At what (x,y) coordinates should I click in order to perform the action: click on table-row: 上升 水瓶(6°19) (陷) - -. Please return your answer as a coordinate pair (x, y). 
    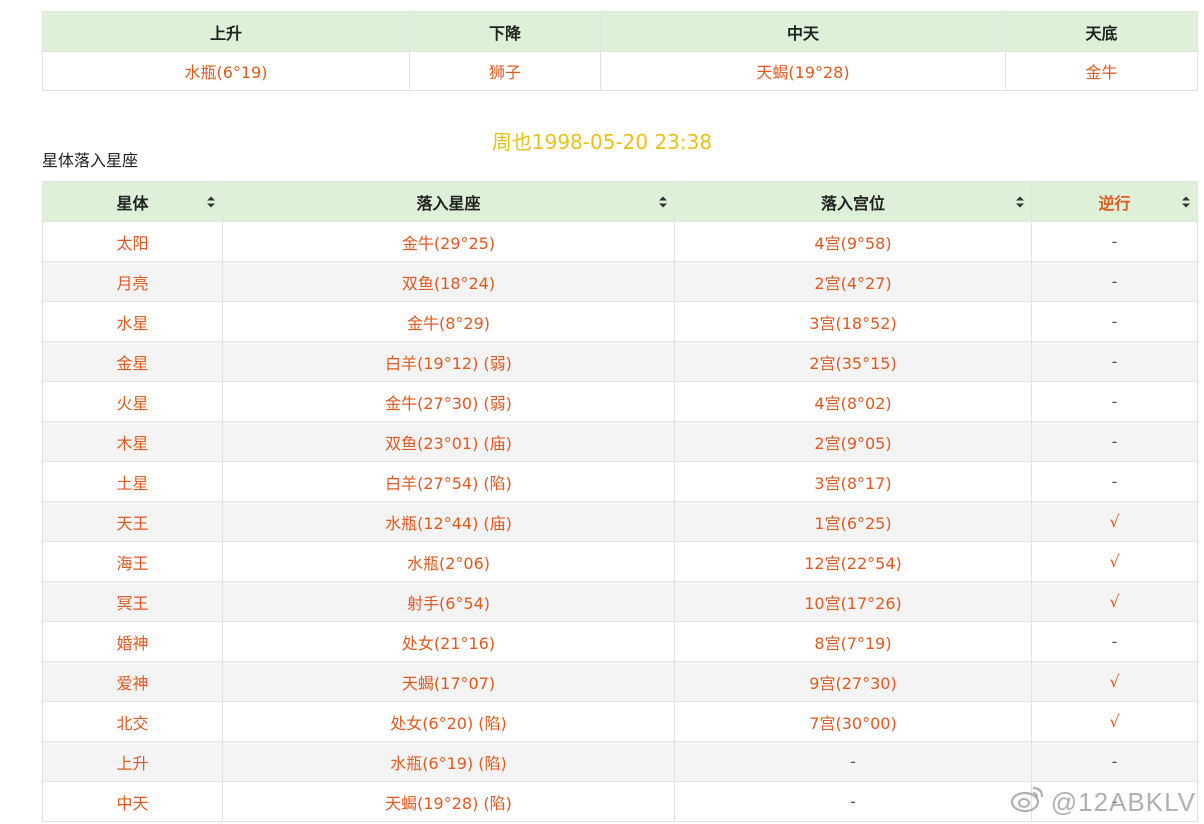
    Looking at the image, I should click on (620, 761).